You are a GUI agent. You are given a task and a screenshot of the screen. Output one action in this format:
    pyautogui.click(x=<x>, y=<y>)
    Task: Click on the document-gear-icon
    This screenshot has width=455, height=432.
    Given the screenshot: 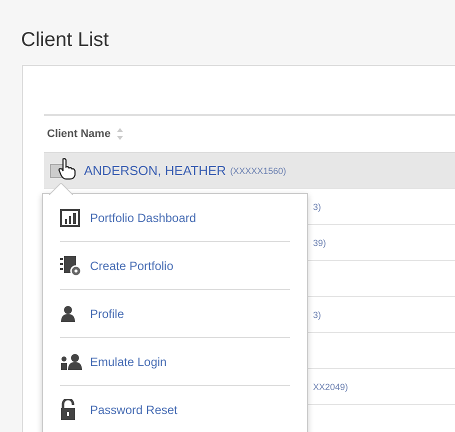 What is the action you would take?
    pyautogui.click(x=71, y=265)
    